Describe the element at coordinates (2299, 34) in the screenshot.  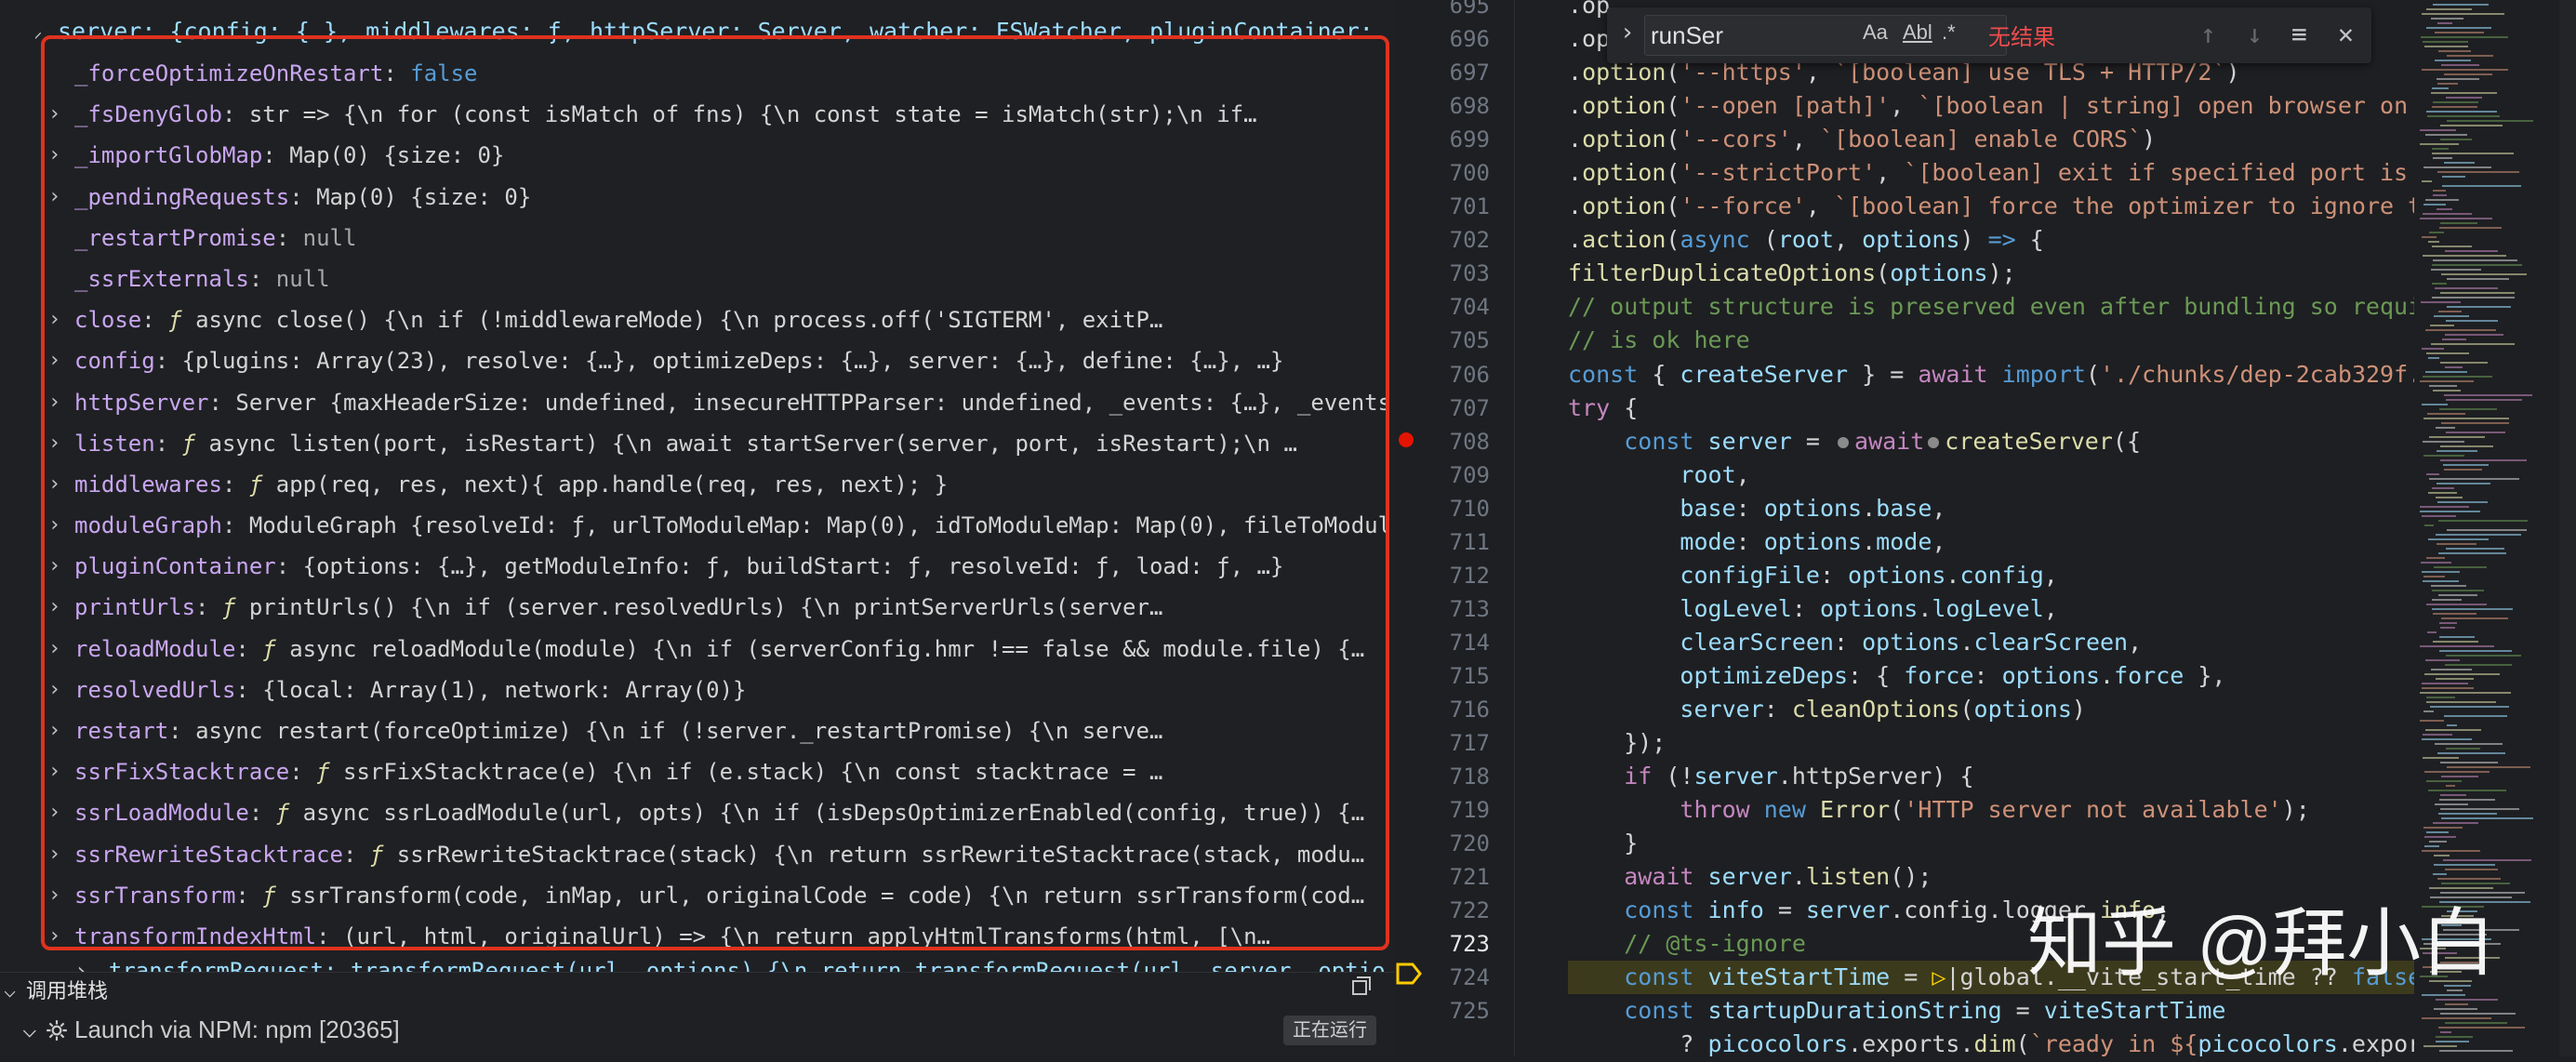
I see `find-in-selection-icon: ≡` at that location.